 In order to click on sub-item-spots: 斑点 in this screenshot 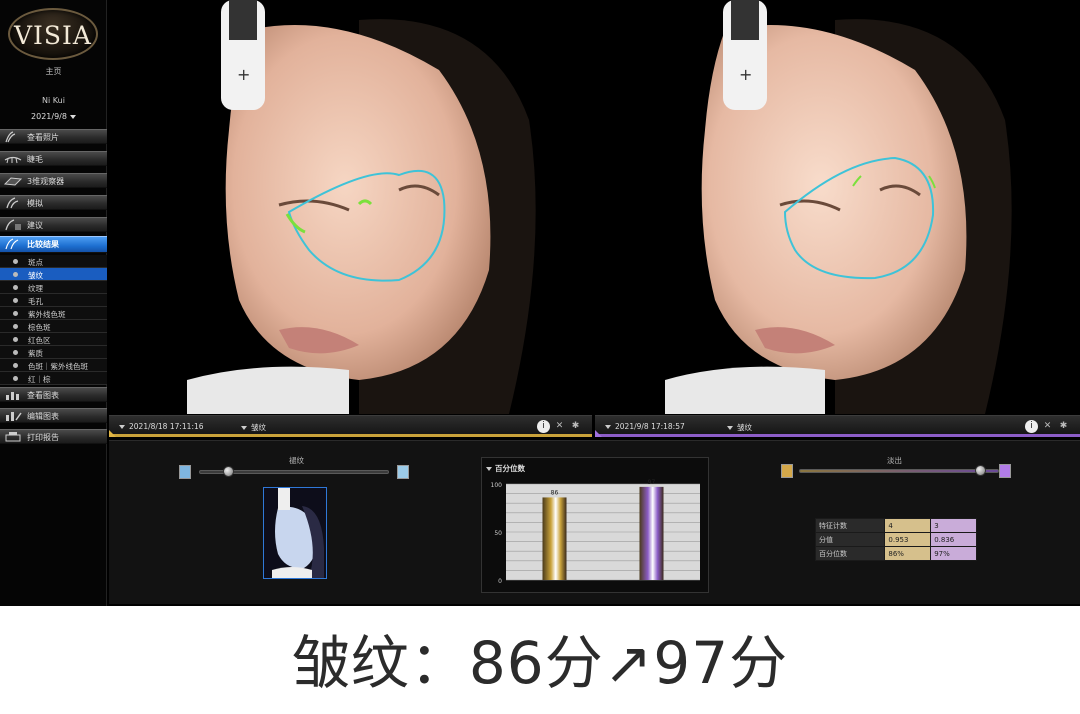, I will do `click(53, 261)`.